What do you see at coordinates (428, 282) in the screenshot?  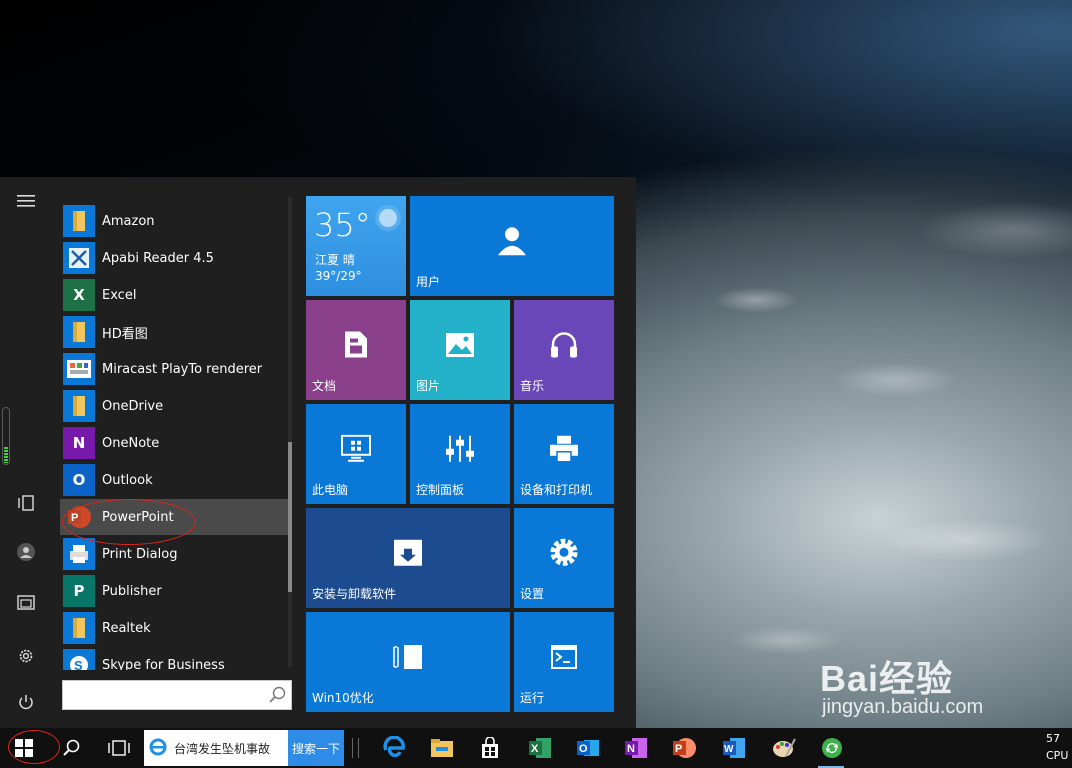 I see `tile-label: 用户` at bounding box center [428, 282].